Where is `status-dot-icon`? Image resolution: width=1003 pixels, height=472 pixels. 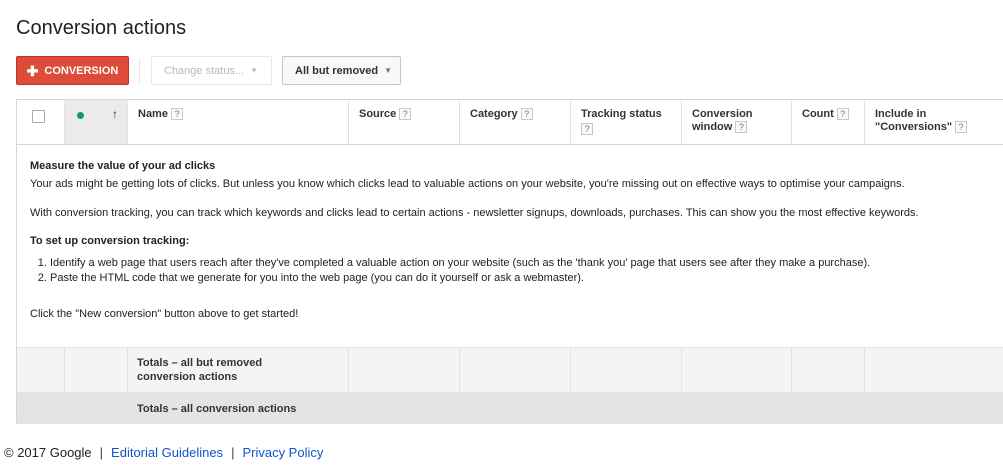
status-dot-icon is located at coordinates (80, 115).